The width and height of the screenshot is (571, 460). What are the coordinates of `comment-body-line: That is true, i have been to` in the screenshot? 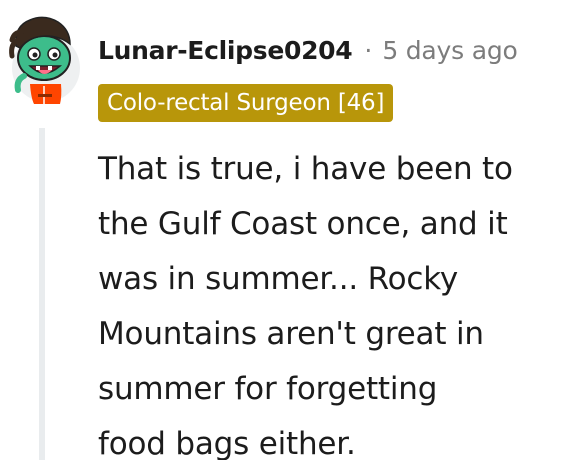 It's located at (305, 169).